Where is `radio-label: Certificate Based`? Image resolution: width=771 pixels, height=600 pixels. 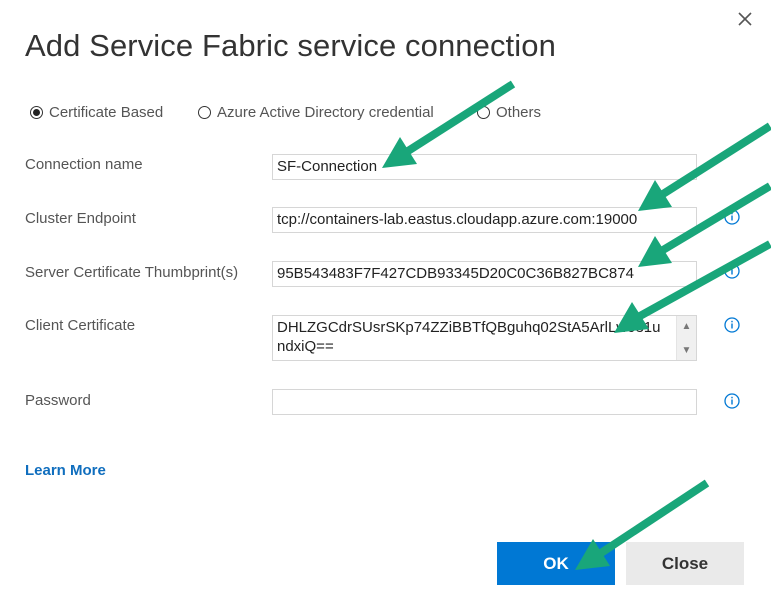 radio-label: Certificate Based is located at coordinates (106, 112).